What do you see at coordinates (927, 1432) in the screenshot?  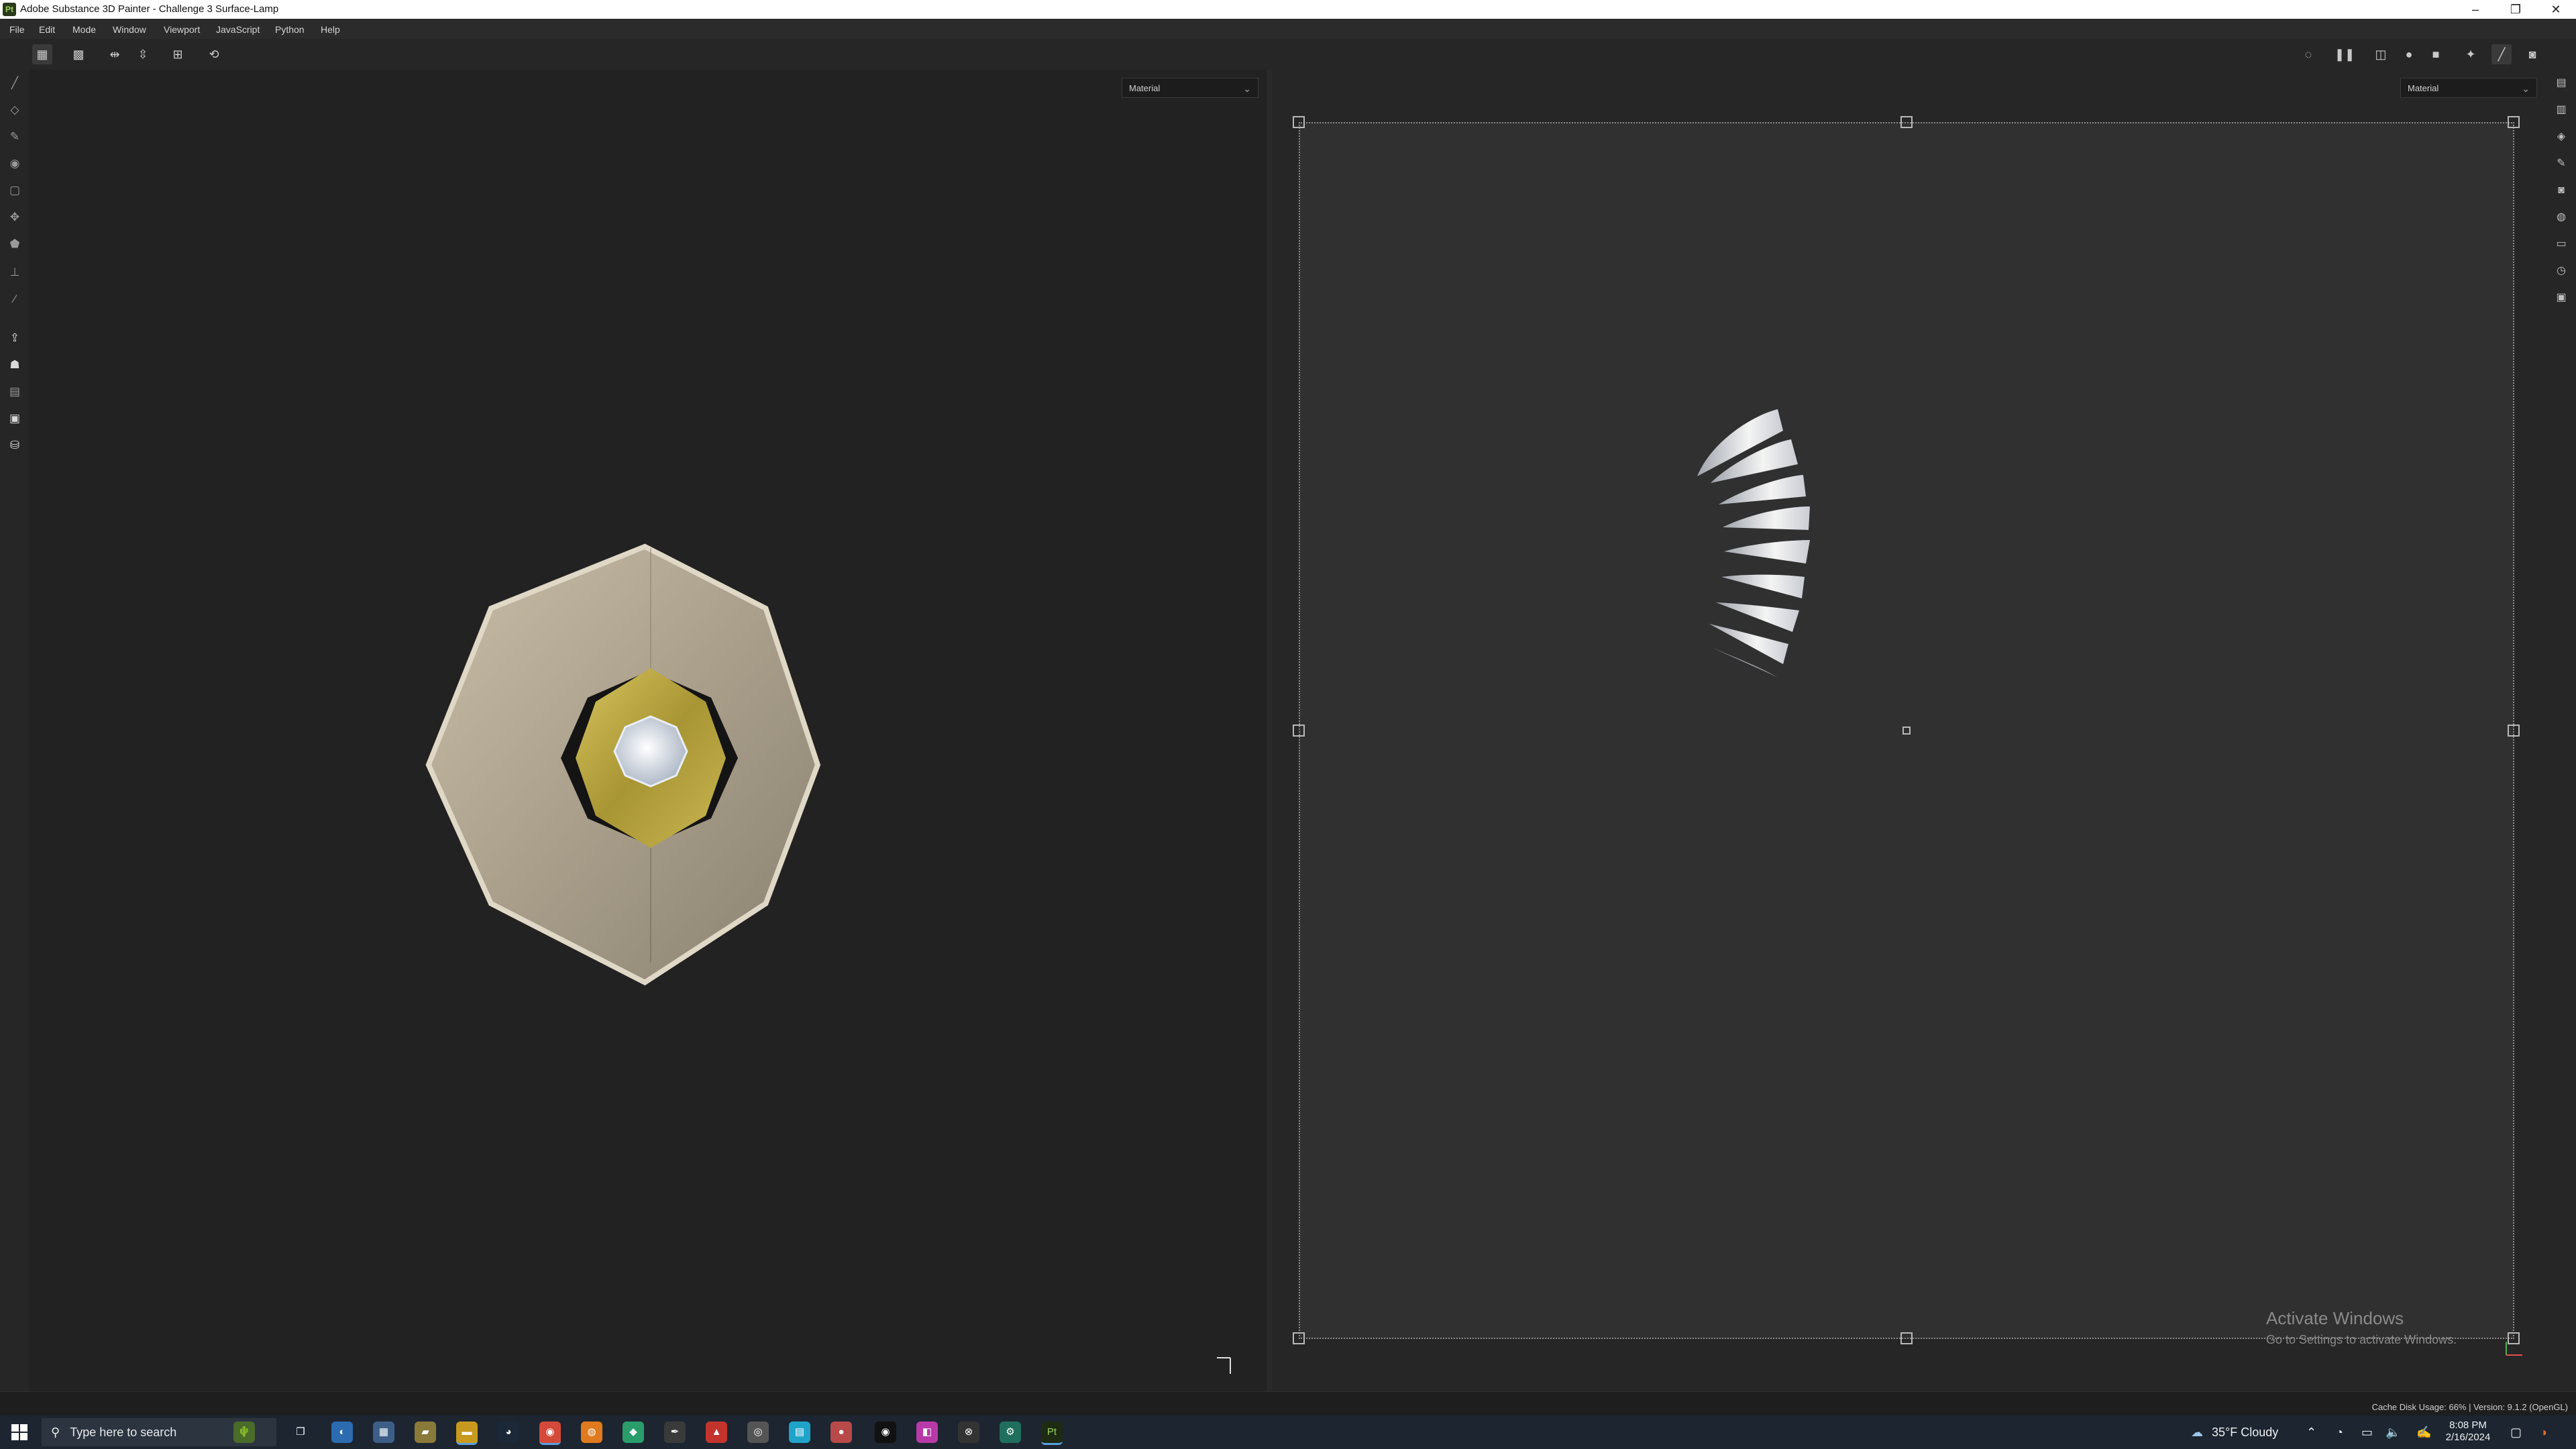 I see `figma-icon: ◧` at bounding box center [927, 1432].